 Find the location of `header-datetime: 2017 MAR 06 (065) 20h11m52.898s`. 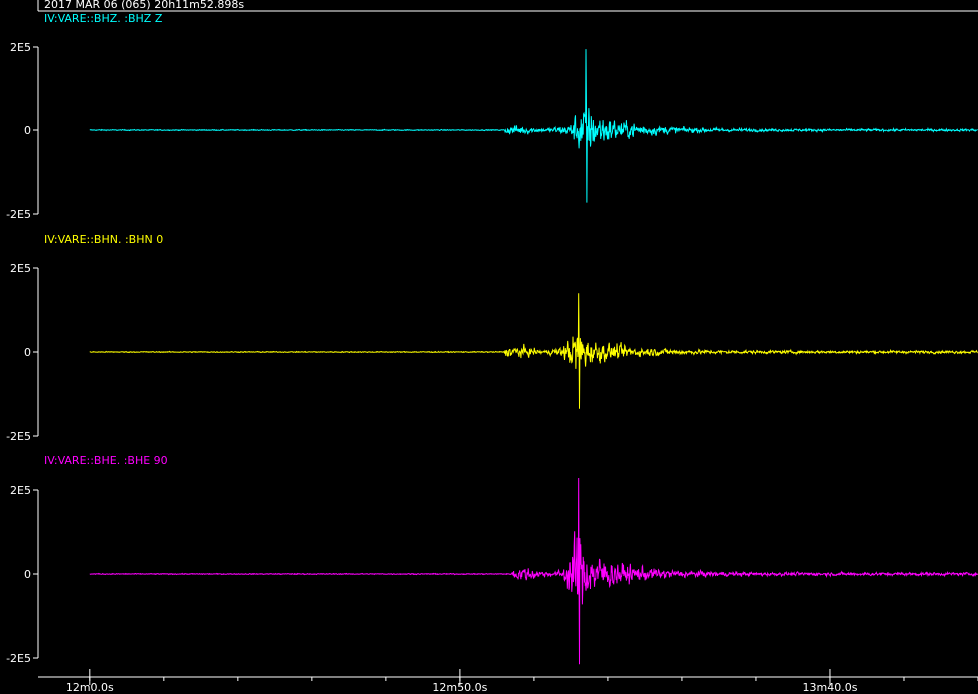

header-datetime: 2017 MAR 06 (065) 20h11m52.898s is located at coordinates (144, 5).